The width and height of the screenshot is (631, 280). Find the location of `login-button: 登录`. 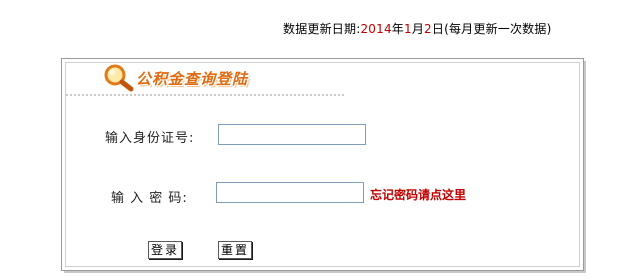

login-button: 登录 is located at coordinates (165, 250).